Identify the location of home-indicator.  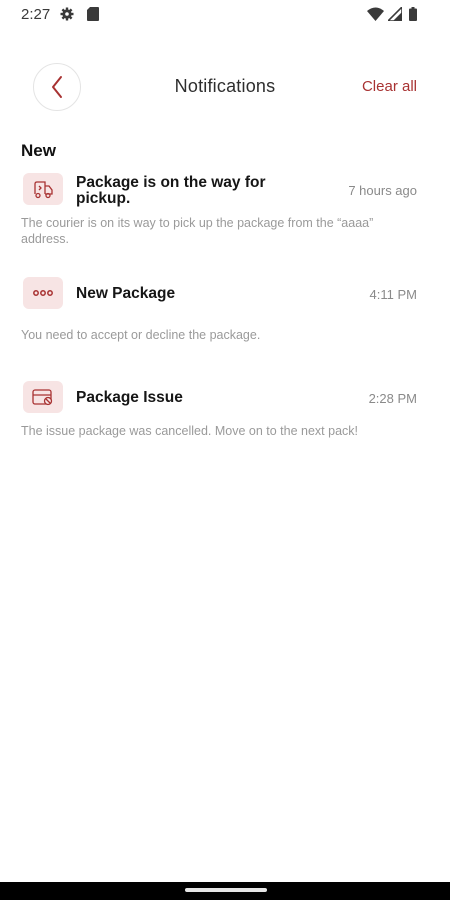
(226, 890).